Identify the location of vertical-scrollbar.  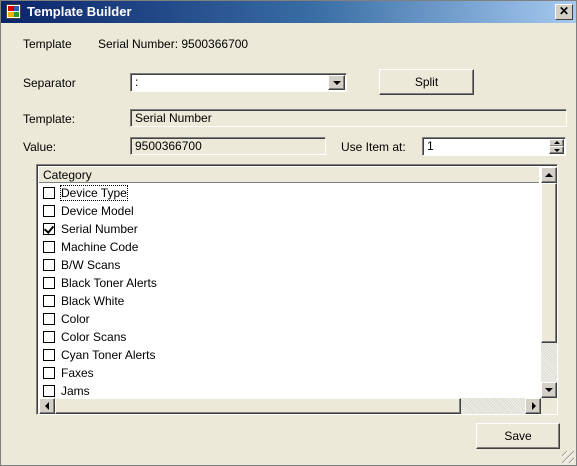
(549, 282).